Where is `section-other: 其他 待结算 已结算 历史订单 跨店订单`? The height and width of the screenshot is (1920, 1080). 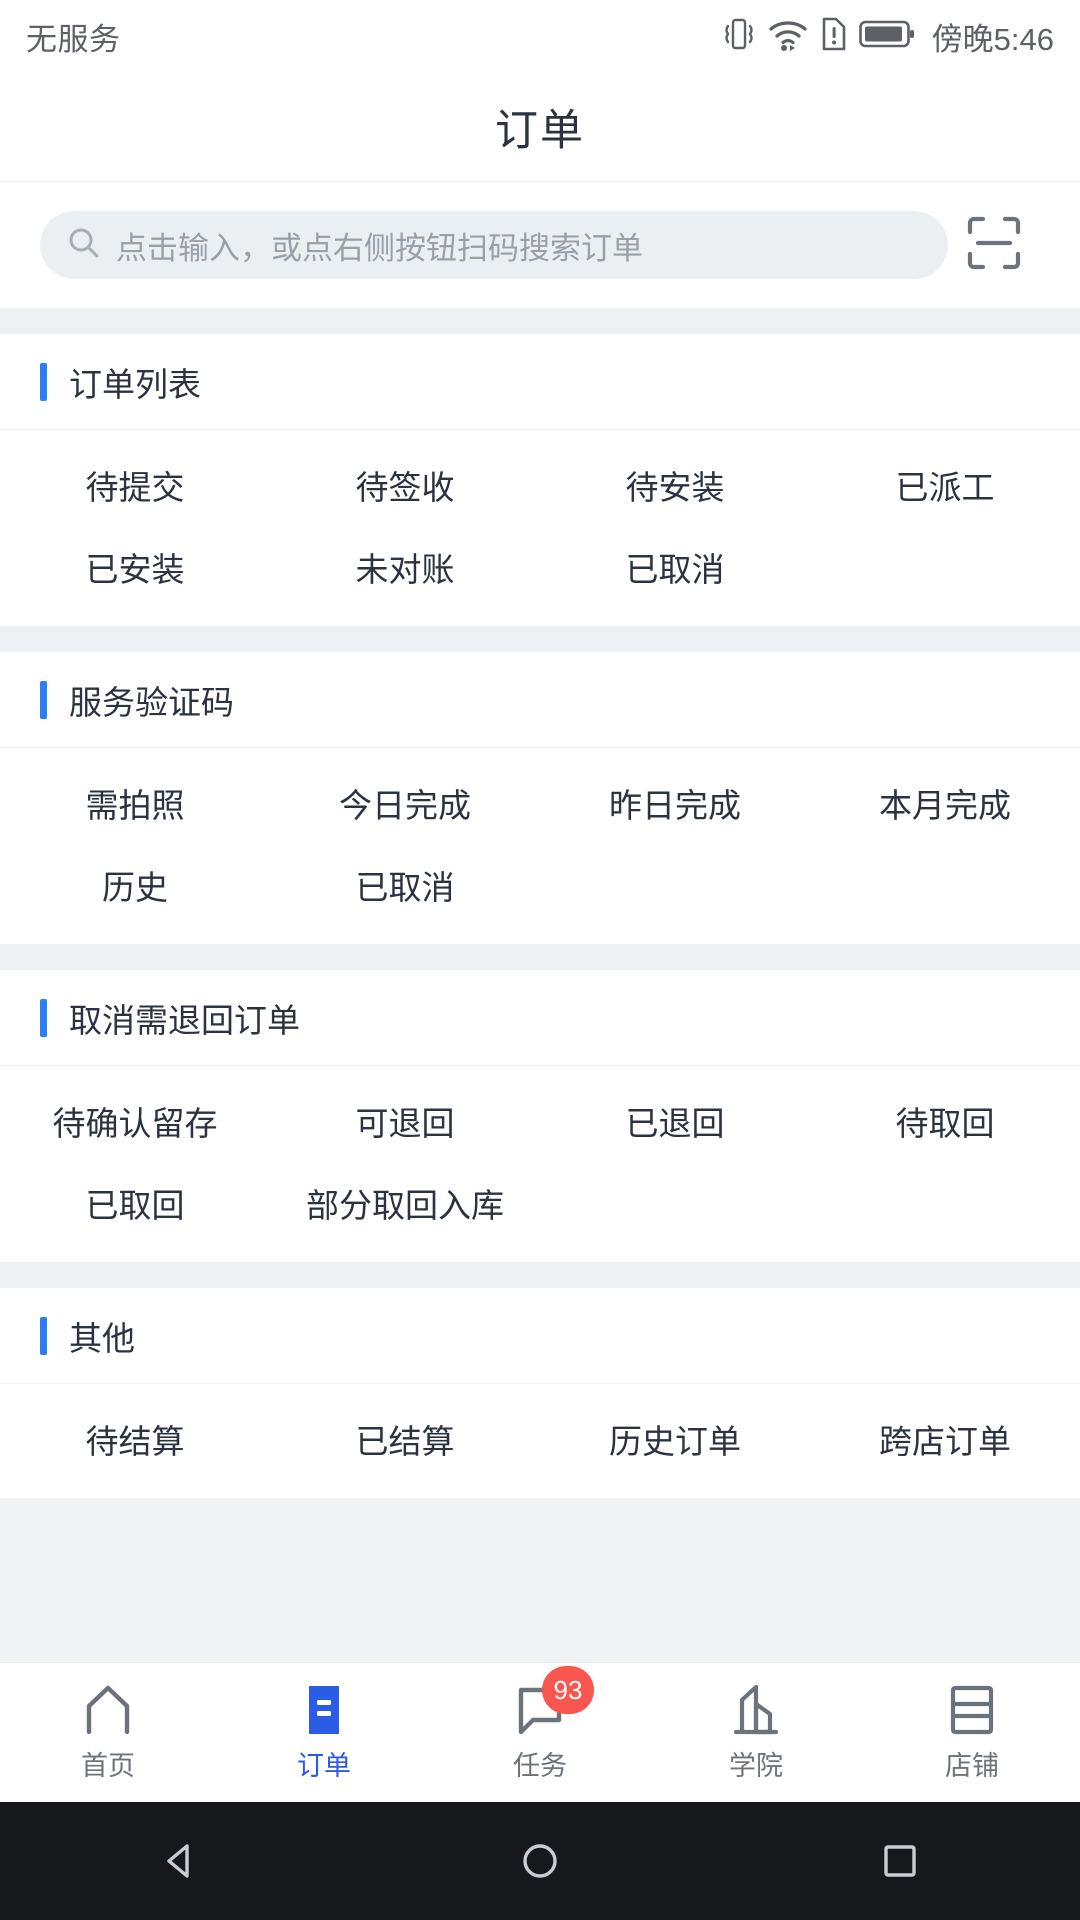
section-other: 其他 待结算 已结算 历史订单 跨店订单 is located at coordinates (540, 1393).